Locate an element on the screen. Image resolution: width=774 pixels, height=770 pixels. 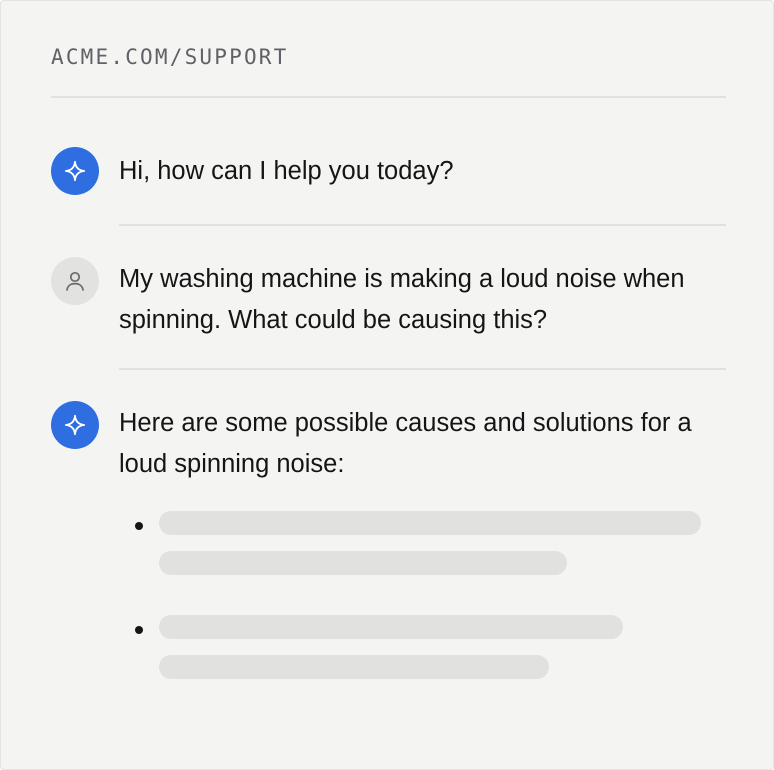
user-avatar is located at coordinates (75, 281).